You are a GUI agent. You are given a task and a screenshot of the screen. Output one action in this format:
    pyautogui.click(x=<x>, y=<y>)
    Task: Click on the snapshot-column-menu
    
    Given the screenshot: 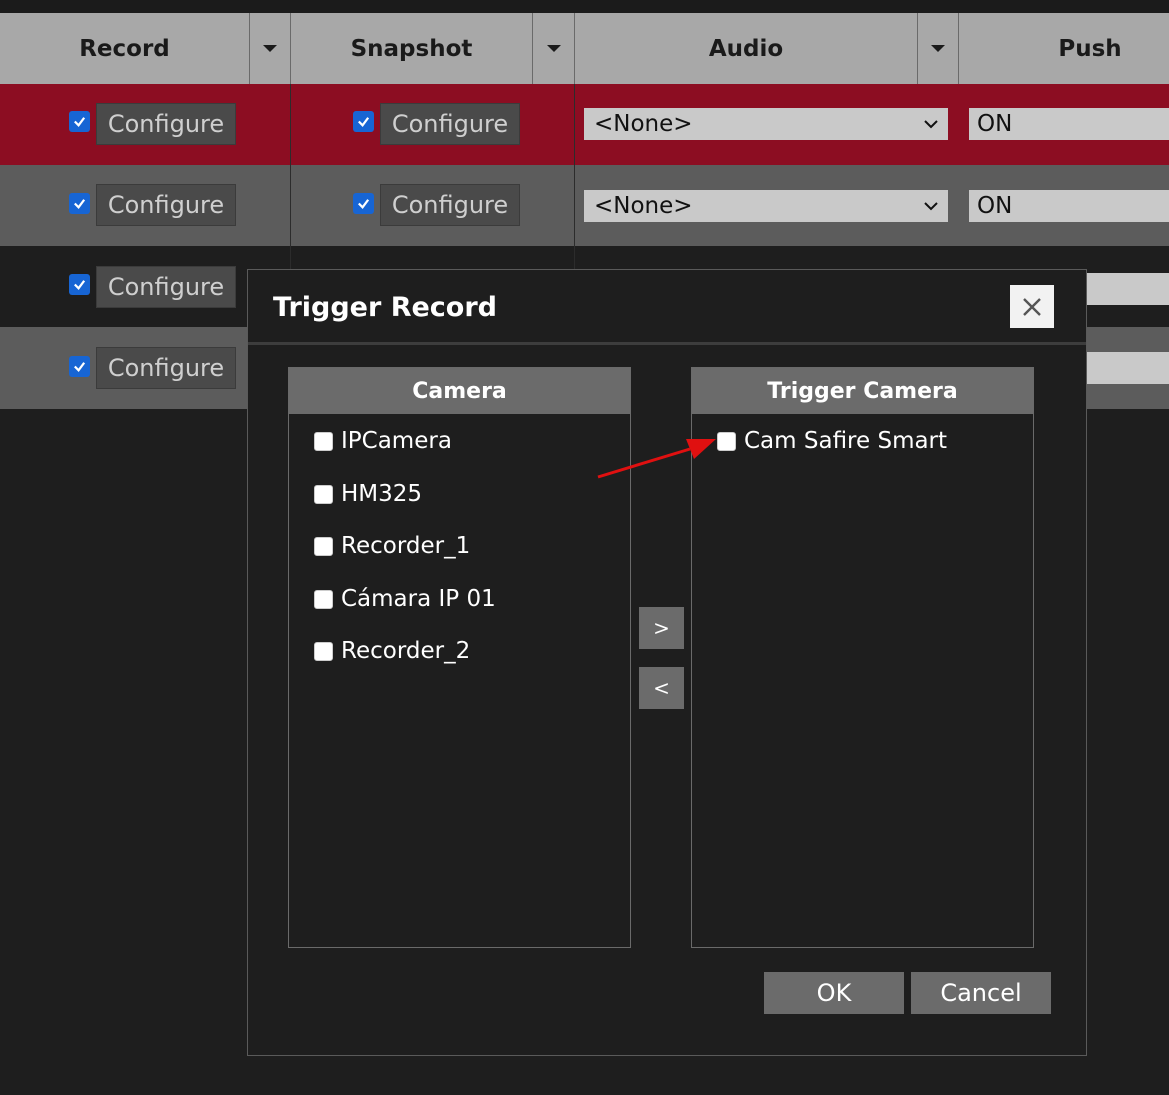 What is the action you would take?
    pyautogui.click(x=553, y=48)
    